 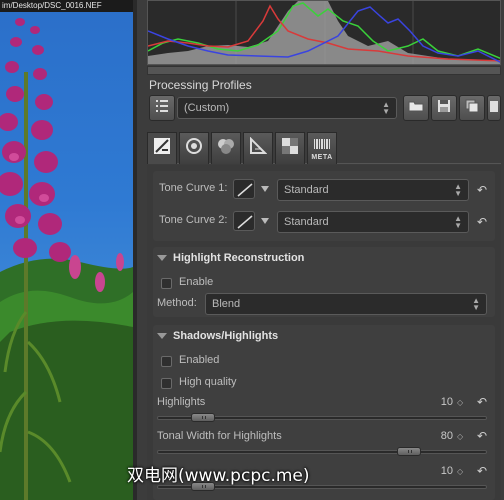 I want to click on tab-transform, so click(x=258, y=148).